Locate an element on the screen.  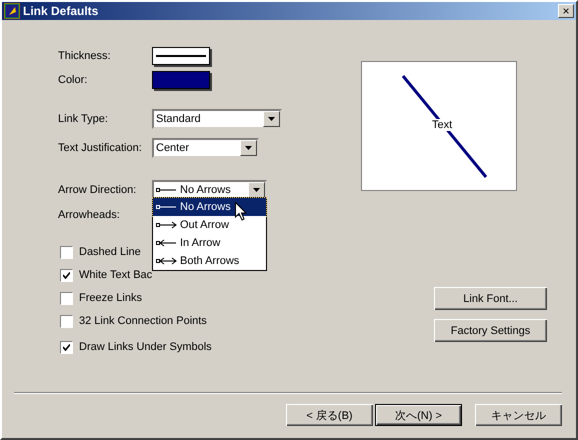
field-label: Thickness: is located at coordinates (85, 56).